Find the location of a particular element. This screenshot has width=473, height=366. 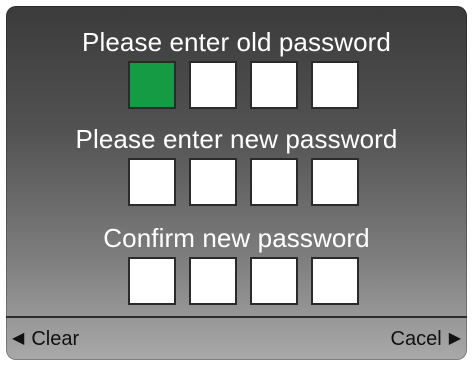

old-password-prompt: Please enter old password is located at coordinates (236, 42).